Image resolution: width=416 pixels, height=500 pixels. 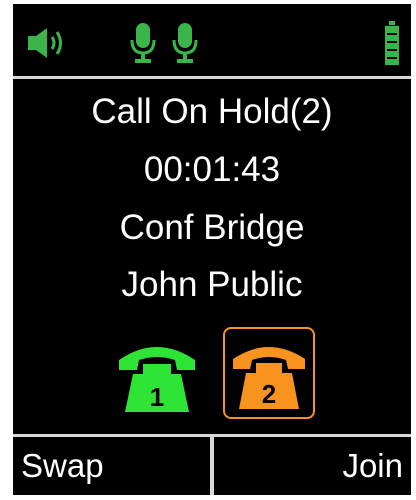 I want to click on swap-softkey: Swap, so click(x=111, y=466).